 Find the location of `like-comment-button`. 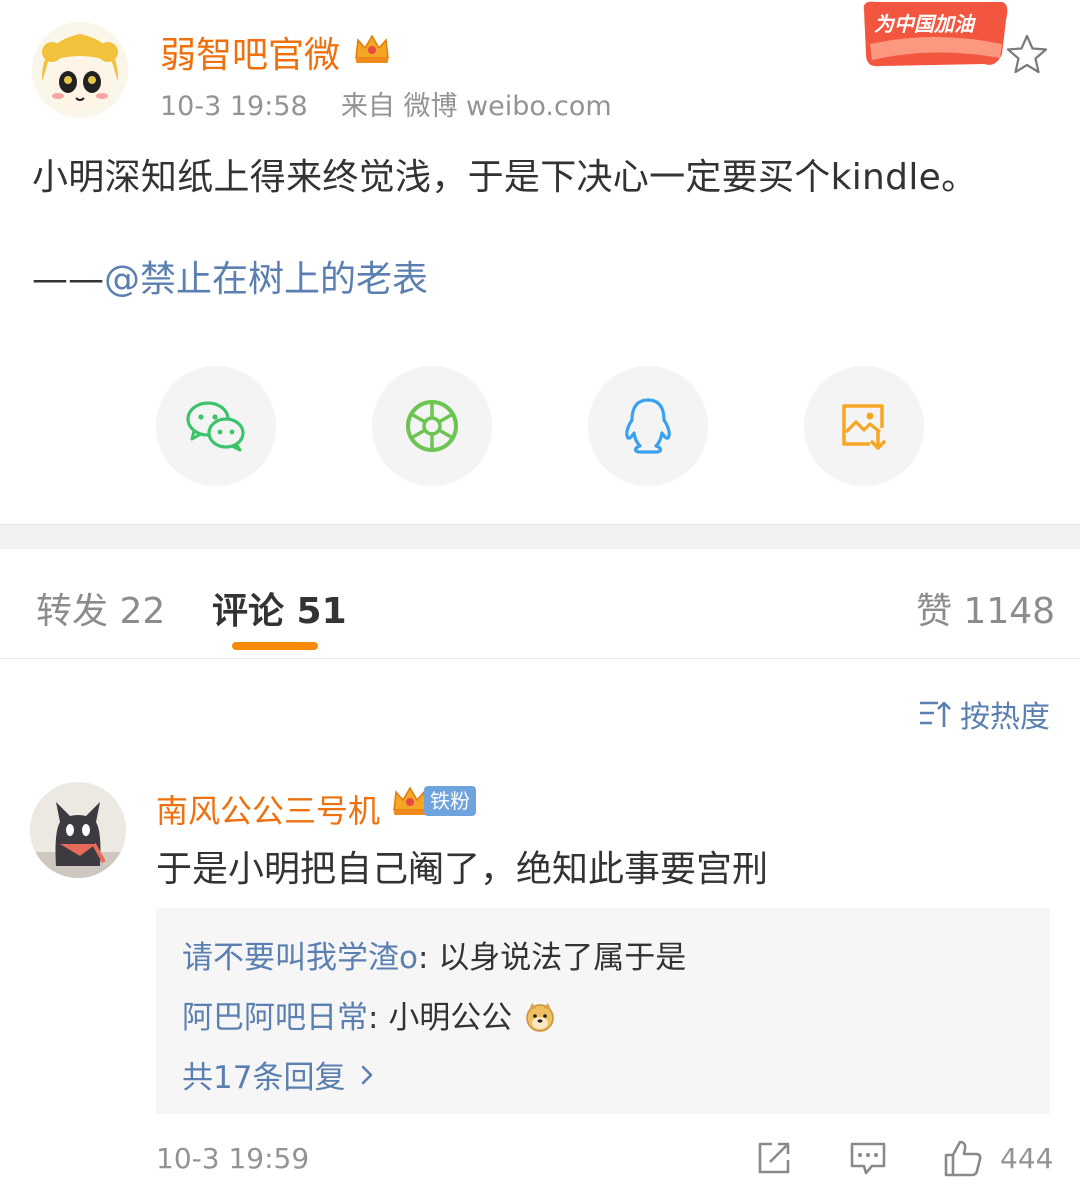

like-comment-button is located at coordinates (962, 1158).